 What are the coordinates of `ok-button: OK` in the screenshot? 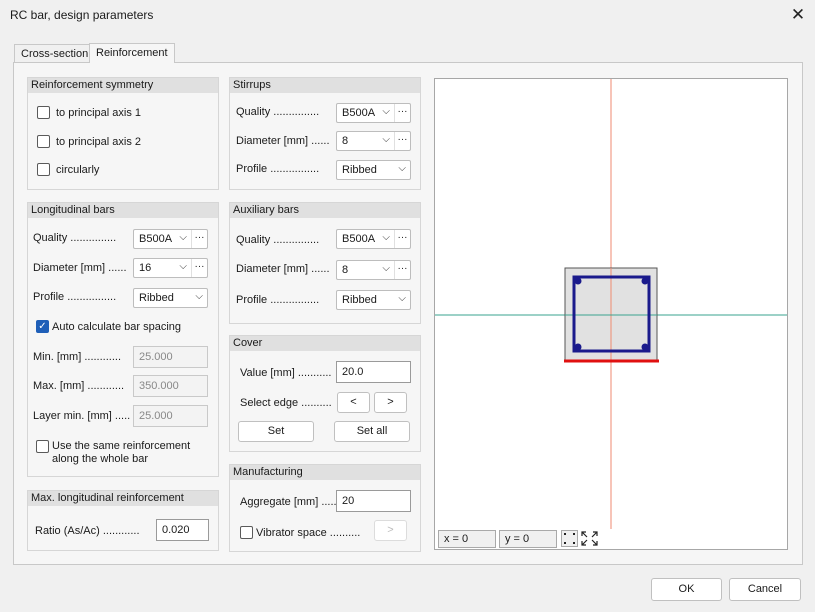 It's located at (686, 589).